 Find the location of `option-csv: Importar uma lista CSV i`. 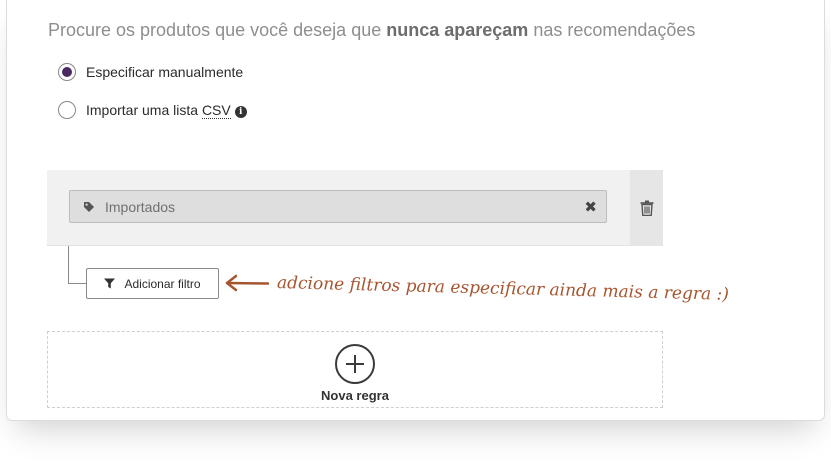

option-csv: Importar uma lista CSV i is located at coordinates (152, 110).